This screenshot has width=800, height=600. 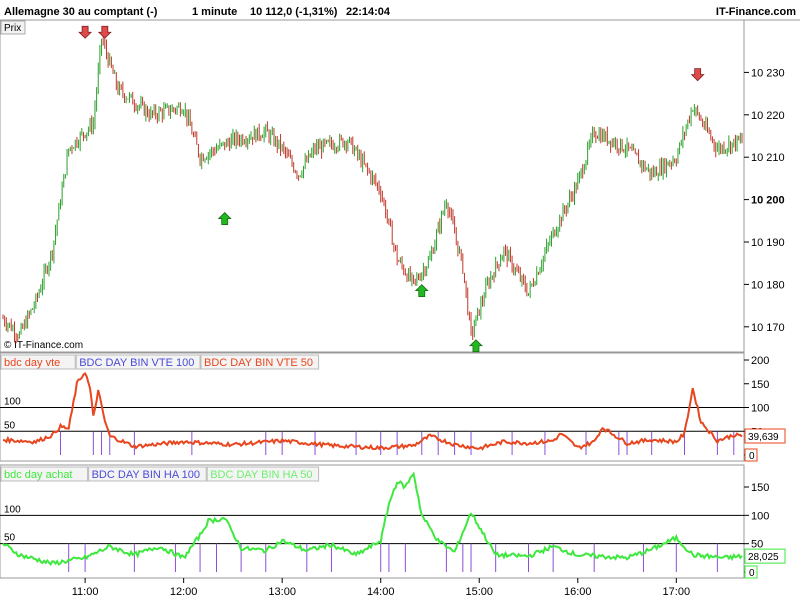 I want to click on legend-label: BDC DAY BIN HA 100, so click(x=146, y=475).